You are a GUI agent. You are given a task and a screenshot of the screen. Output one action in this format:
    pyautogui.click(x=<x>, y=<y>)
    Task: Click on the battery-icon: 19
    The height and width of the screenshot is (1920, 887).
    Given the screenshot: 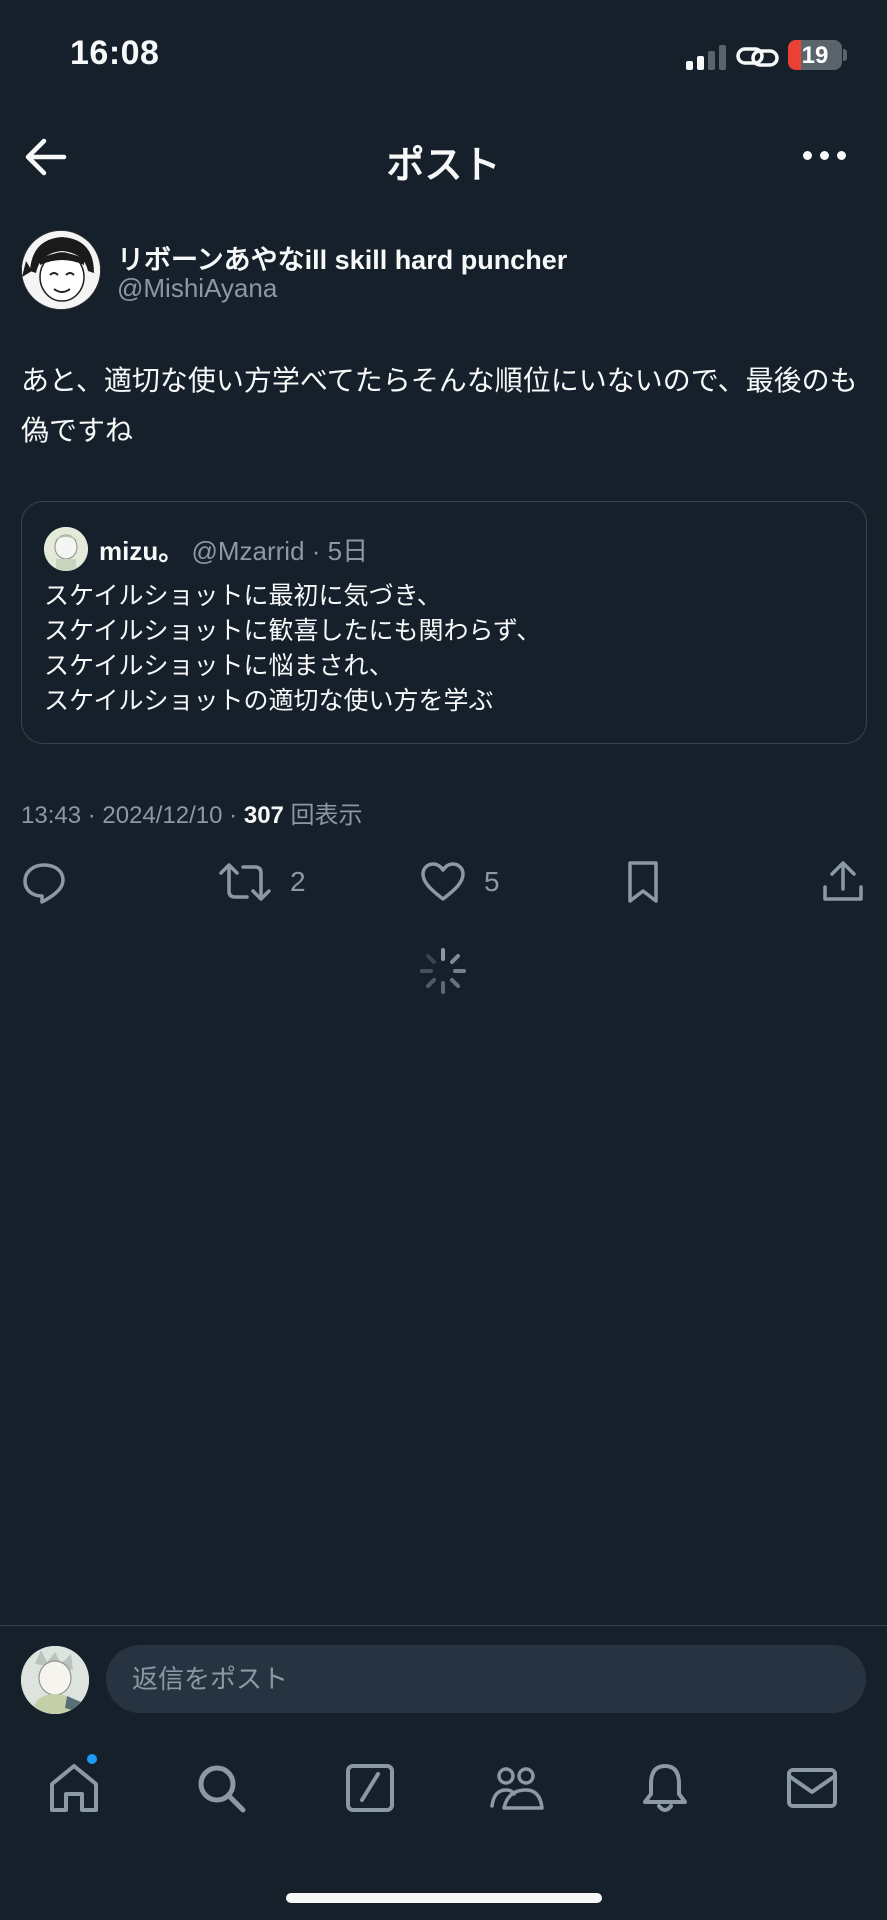 What is the action you would take?
    pyautogui.click(x=815, y=55)
    